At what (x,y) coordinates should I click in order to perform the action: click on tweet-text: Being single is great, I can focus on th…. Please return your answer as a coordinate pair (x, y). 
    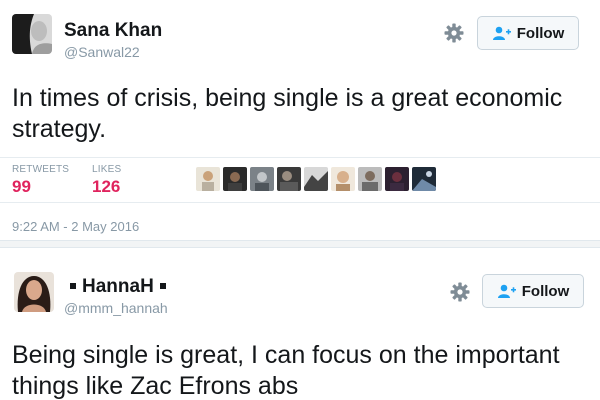
    Looking at the image, I should click on (286, 370).